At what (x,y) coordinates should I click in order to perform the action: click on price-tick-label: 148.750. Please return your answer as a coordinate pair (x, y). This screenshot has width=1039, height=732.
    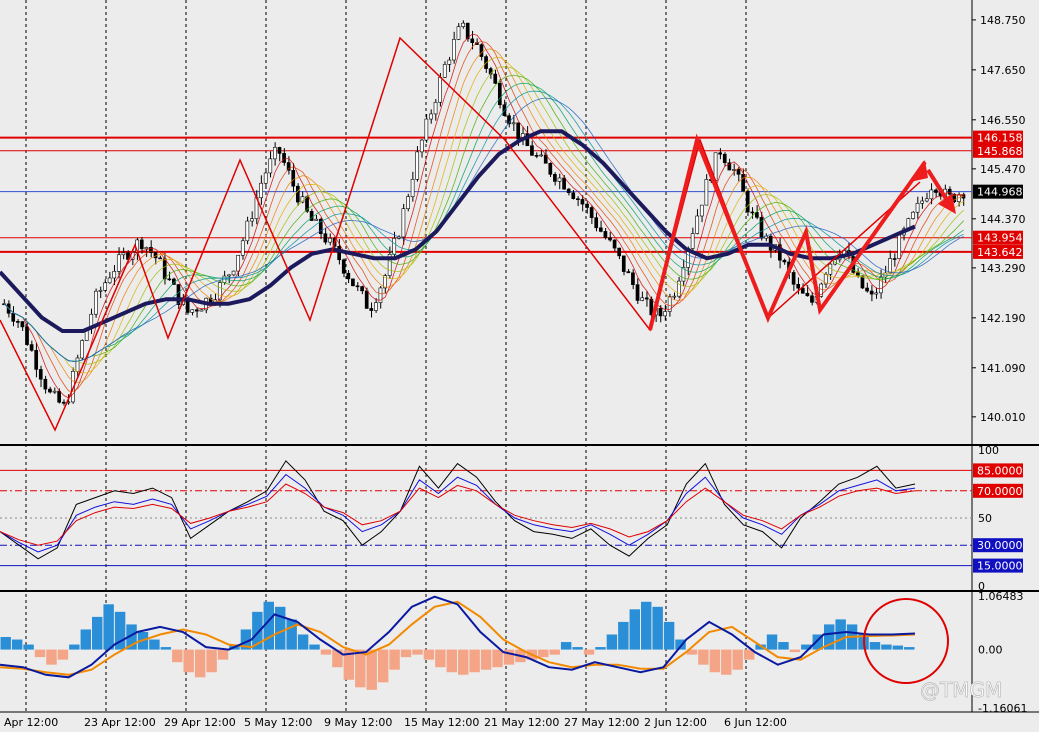
    Looking at the image, I should click on (1003, 20).